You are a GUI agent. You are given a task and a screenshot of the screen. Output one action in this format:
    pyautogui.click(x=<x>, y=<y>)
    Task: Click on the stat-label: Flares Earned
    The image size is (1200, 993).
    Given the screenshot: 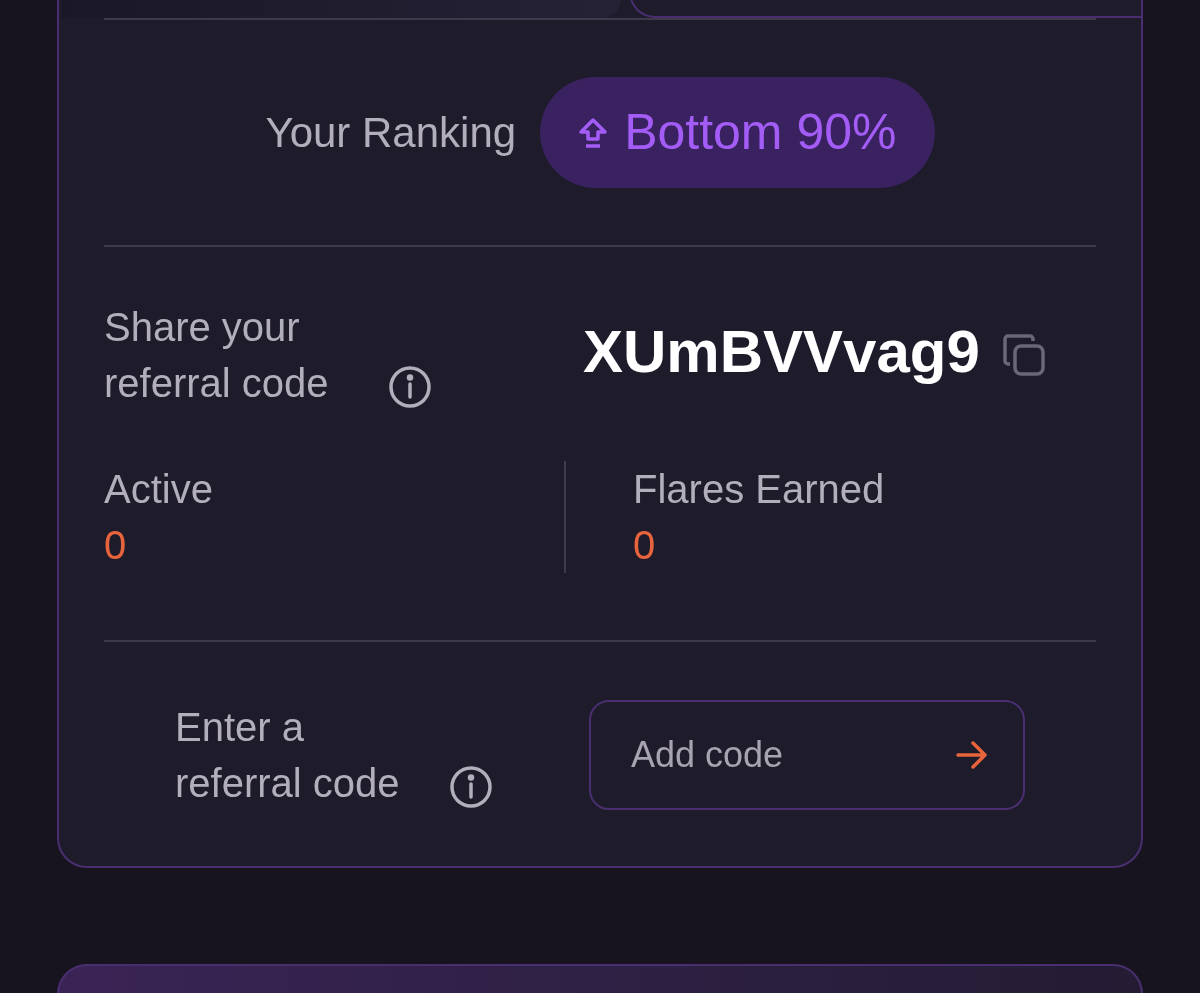 What is the action you would take?
    pyautogui.click(x=759, y=489)
    